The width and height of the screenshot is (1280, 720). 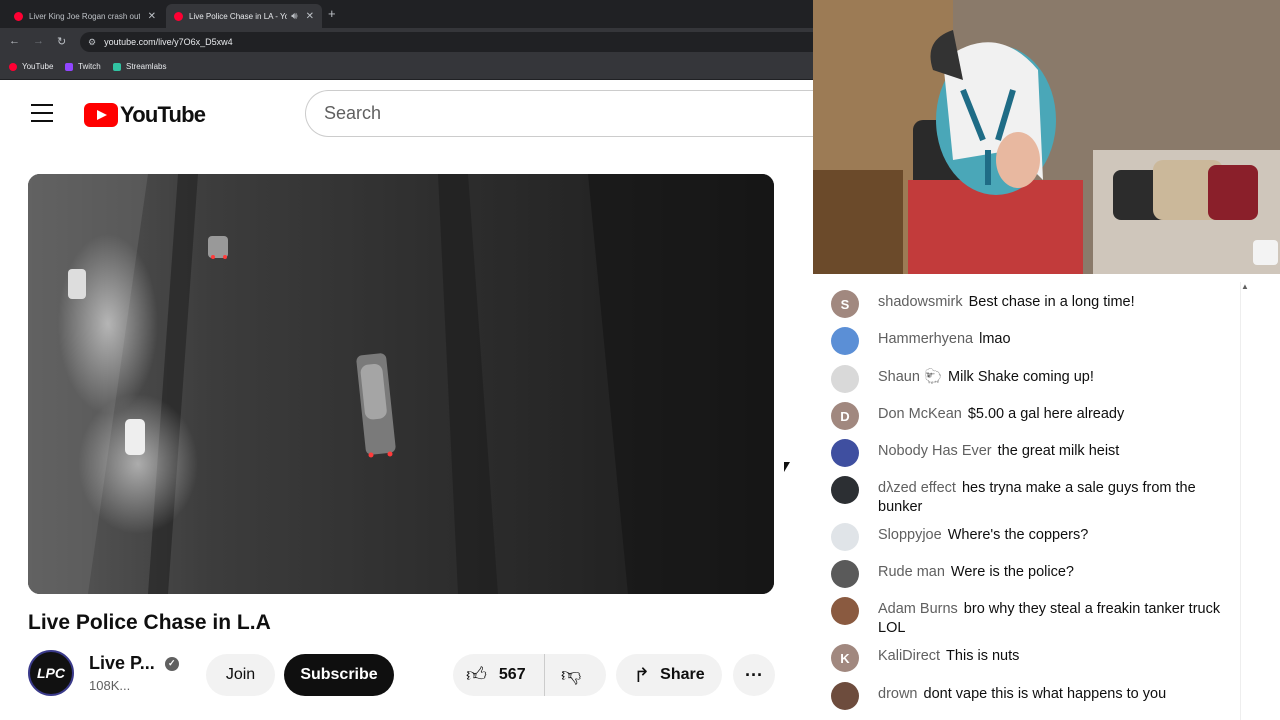 I want to click on chat-author: Don McKean, so click(x=920, y=414).